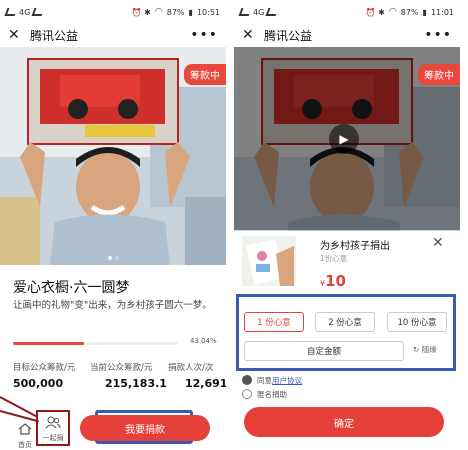  I want to click on project-thumbnail, so click(269, 261).